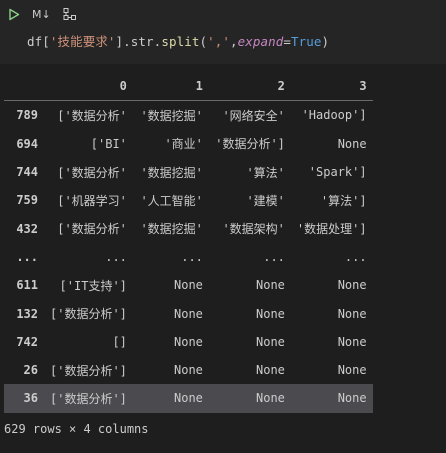  What do you see at coordinates (337, 172) in the screenshot?
I see `table-cell: 'Spark']` at bounding box center [337, 172].